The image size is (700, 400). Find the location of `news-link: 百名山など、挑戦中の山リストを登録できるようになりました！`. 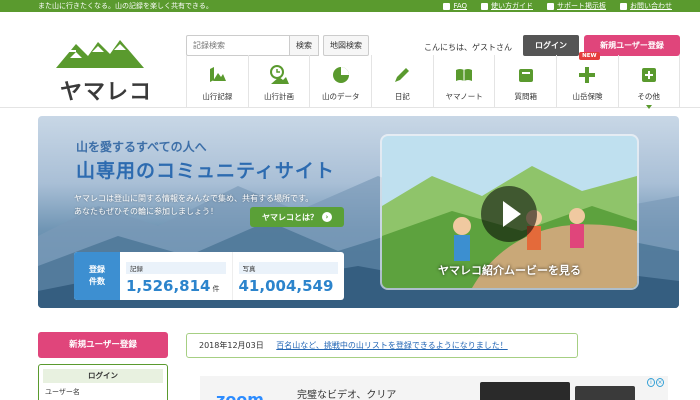

news-link: 百名山など、挑戦中の山リストを登録できるようになりました！ is located at coordinates (391, 345).